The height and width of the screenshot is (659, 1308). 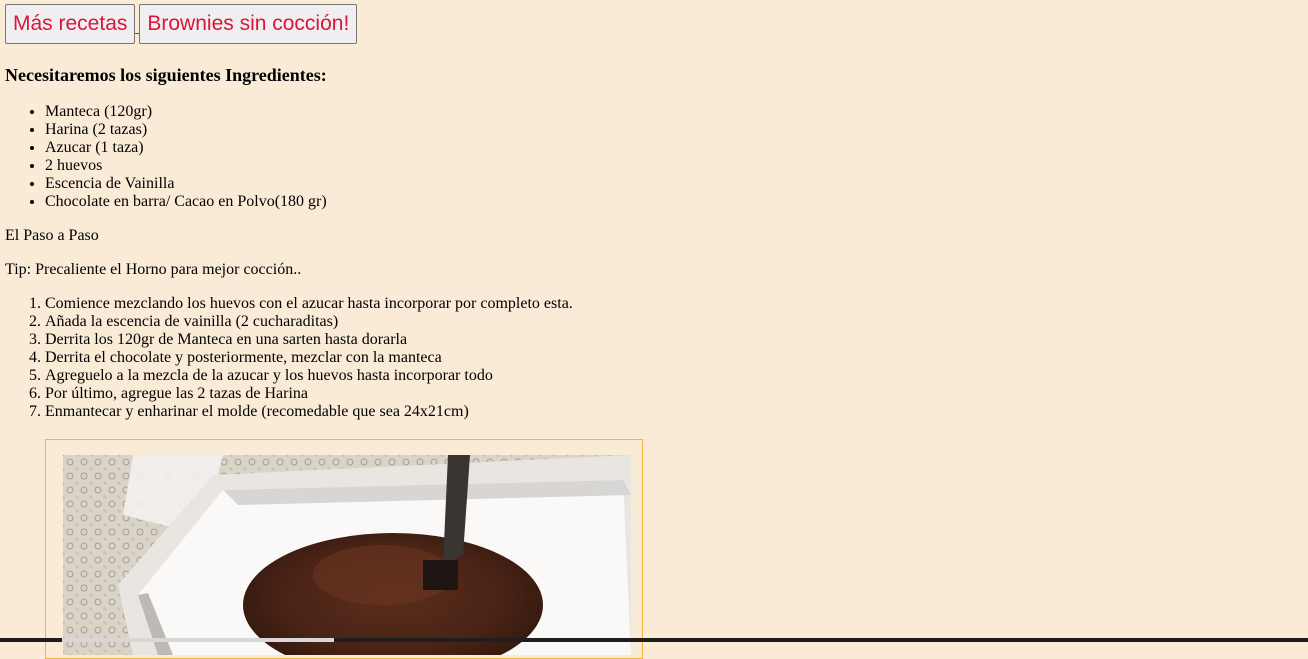 I want to click on scrollbar-thumb, so click(x=198, y=640).